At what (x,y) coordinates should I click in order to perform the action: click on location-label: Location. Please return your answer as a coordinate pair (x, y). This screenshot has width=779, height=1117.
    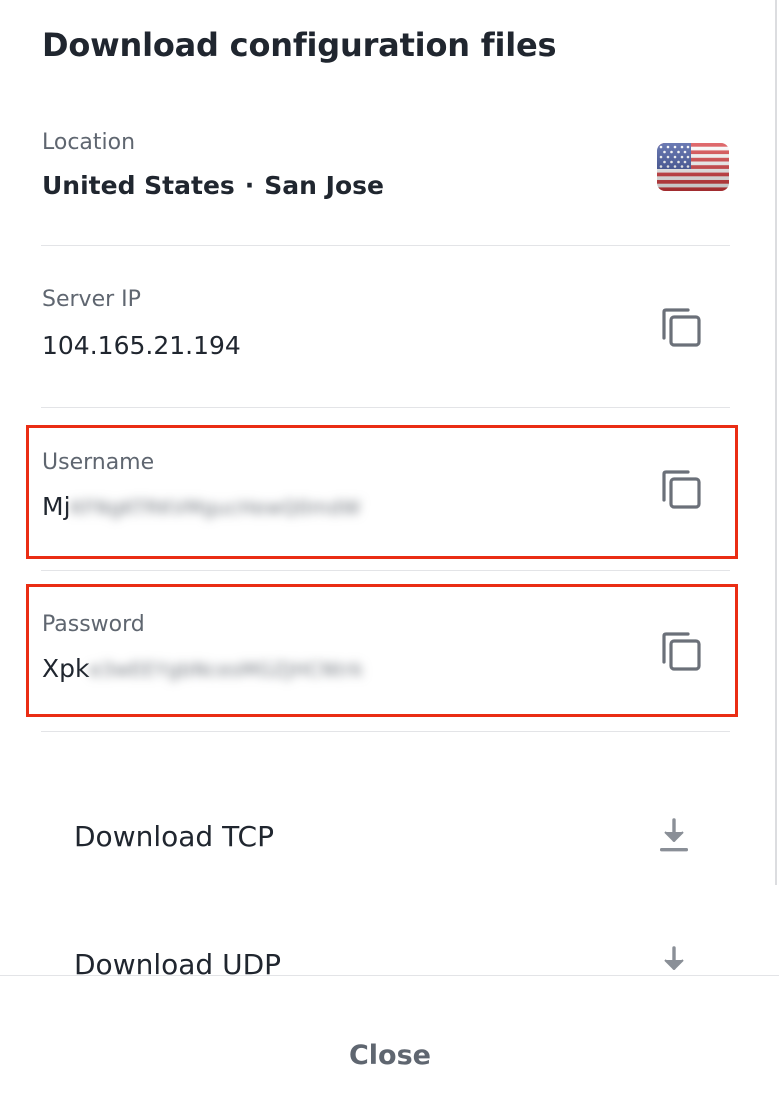
    Looking at the image, I should click on (89, 142).